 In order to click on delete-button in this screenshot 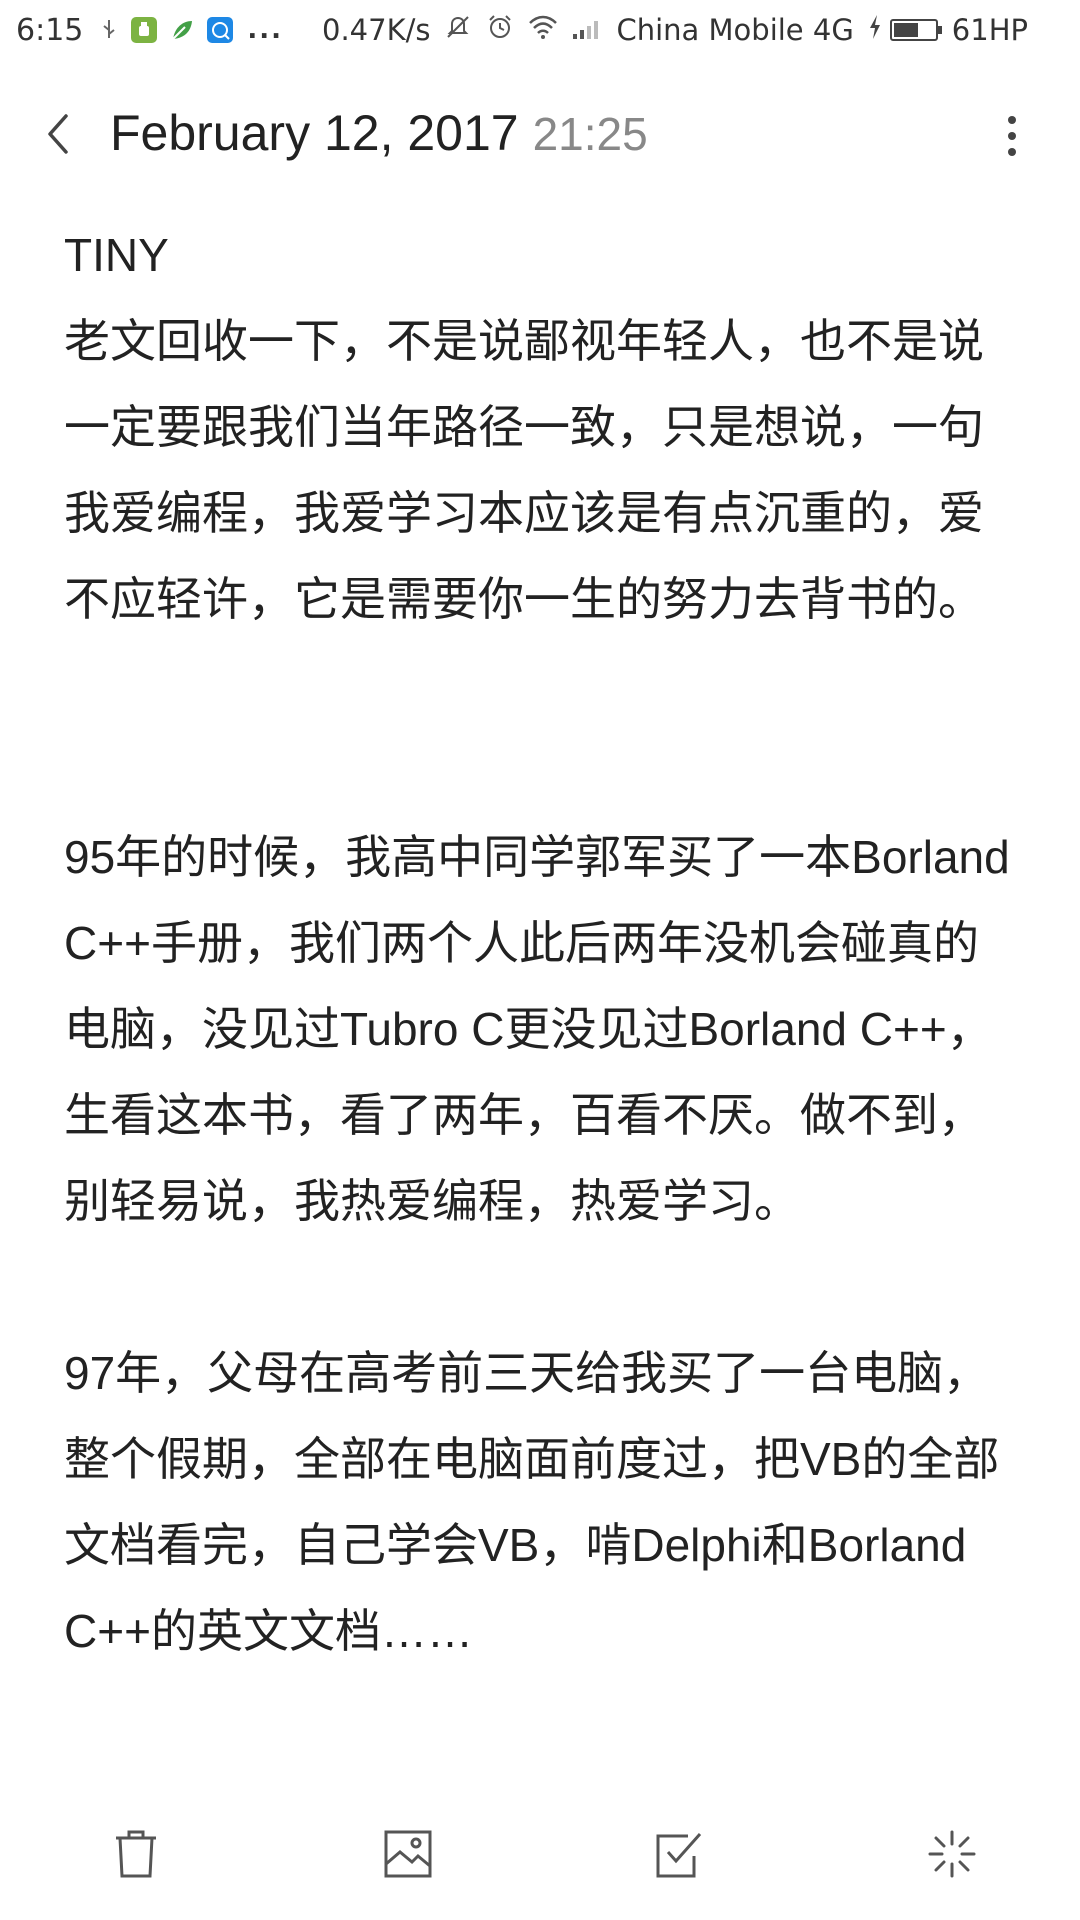, I will do `click(136, 1854)`.